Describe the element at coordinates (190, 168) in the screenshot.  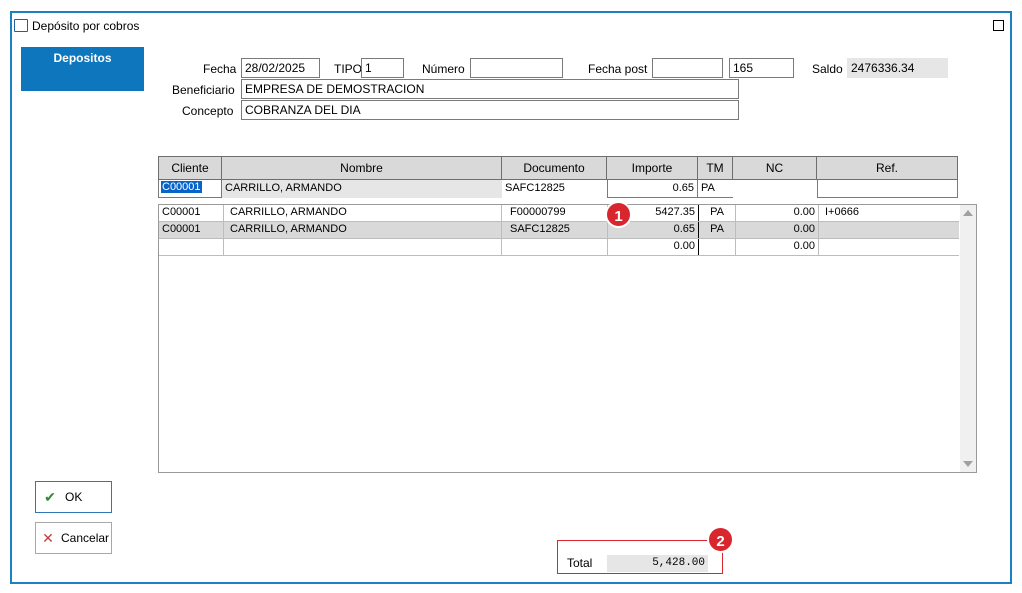
I see `col-header-cliente: Cliente` at that location.